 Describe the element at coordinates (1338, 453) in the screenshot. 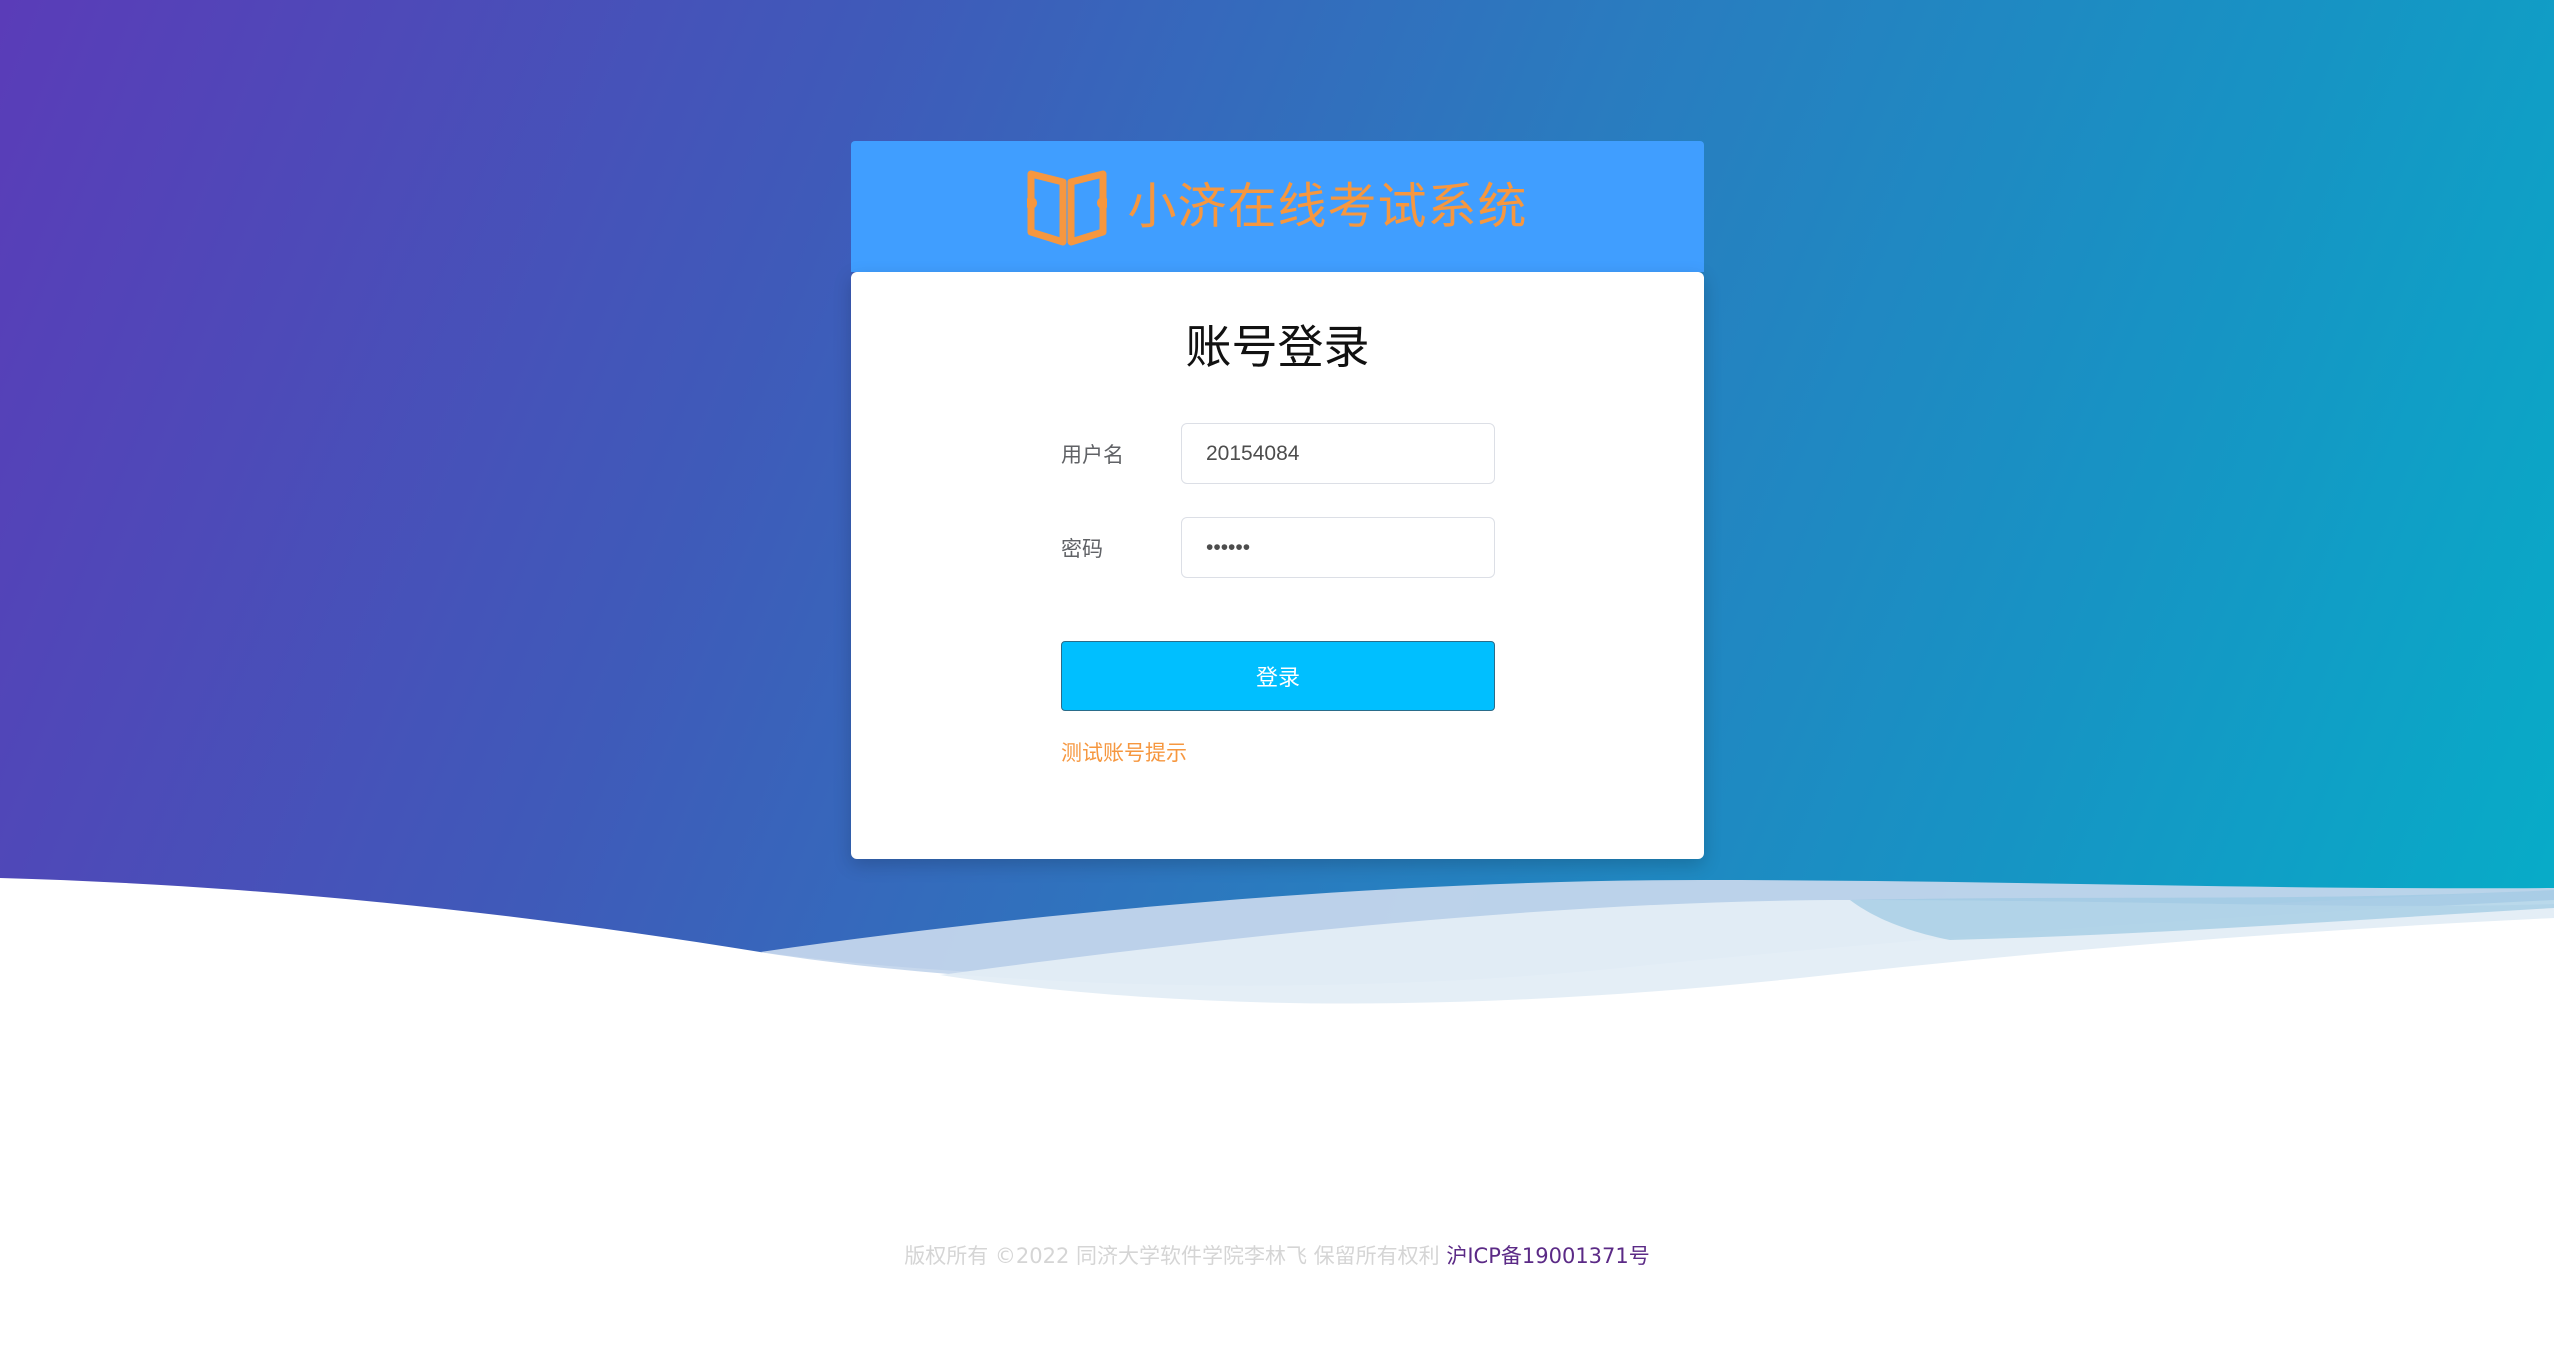

I see `username-input: 20154084` at that location.